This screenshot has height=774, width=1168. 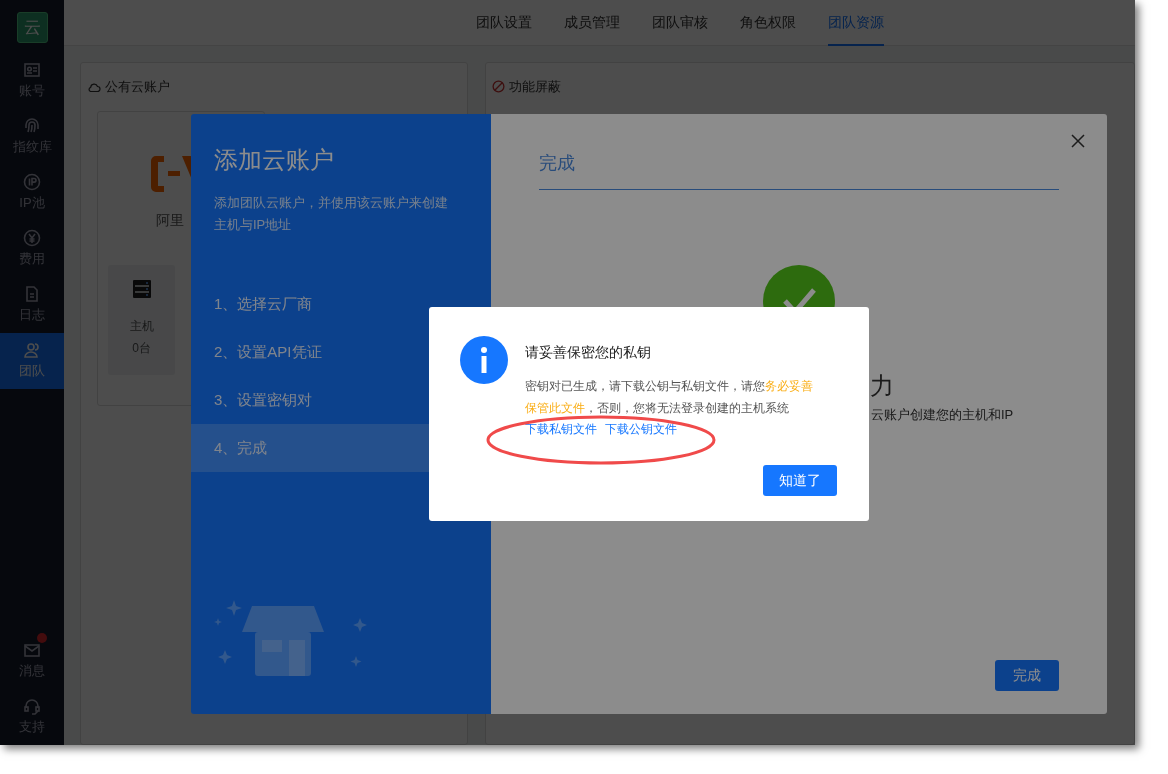 I want to click on id-card-icon, so click(x=32, y=70).